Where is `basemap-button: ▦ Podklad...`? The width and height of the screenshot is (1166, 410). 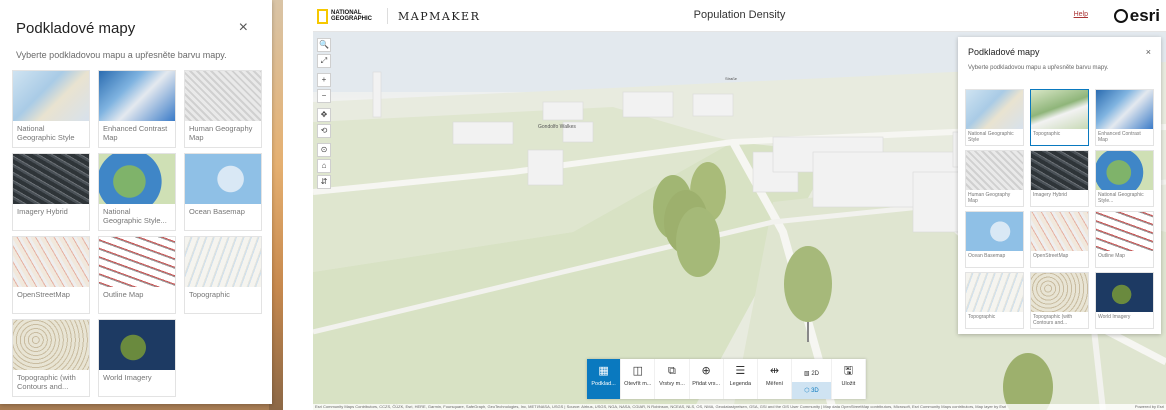 basemap-button: ▦ Podklad... is located at coordinates (604, 379).